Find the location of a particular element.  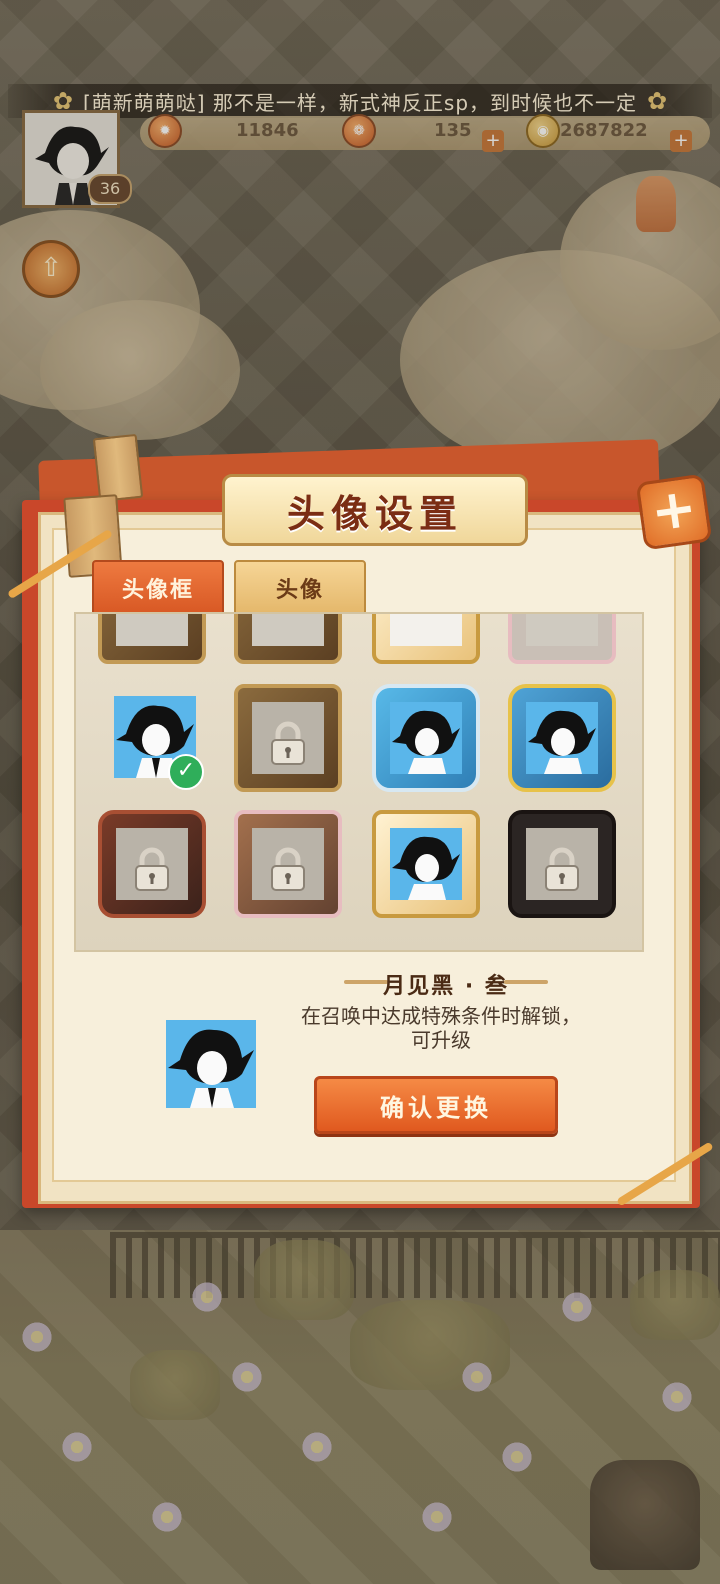

selected-frame-preview is located at coordinates (211, 1064).